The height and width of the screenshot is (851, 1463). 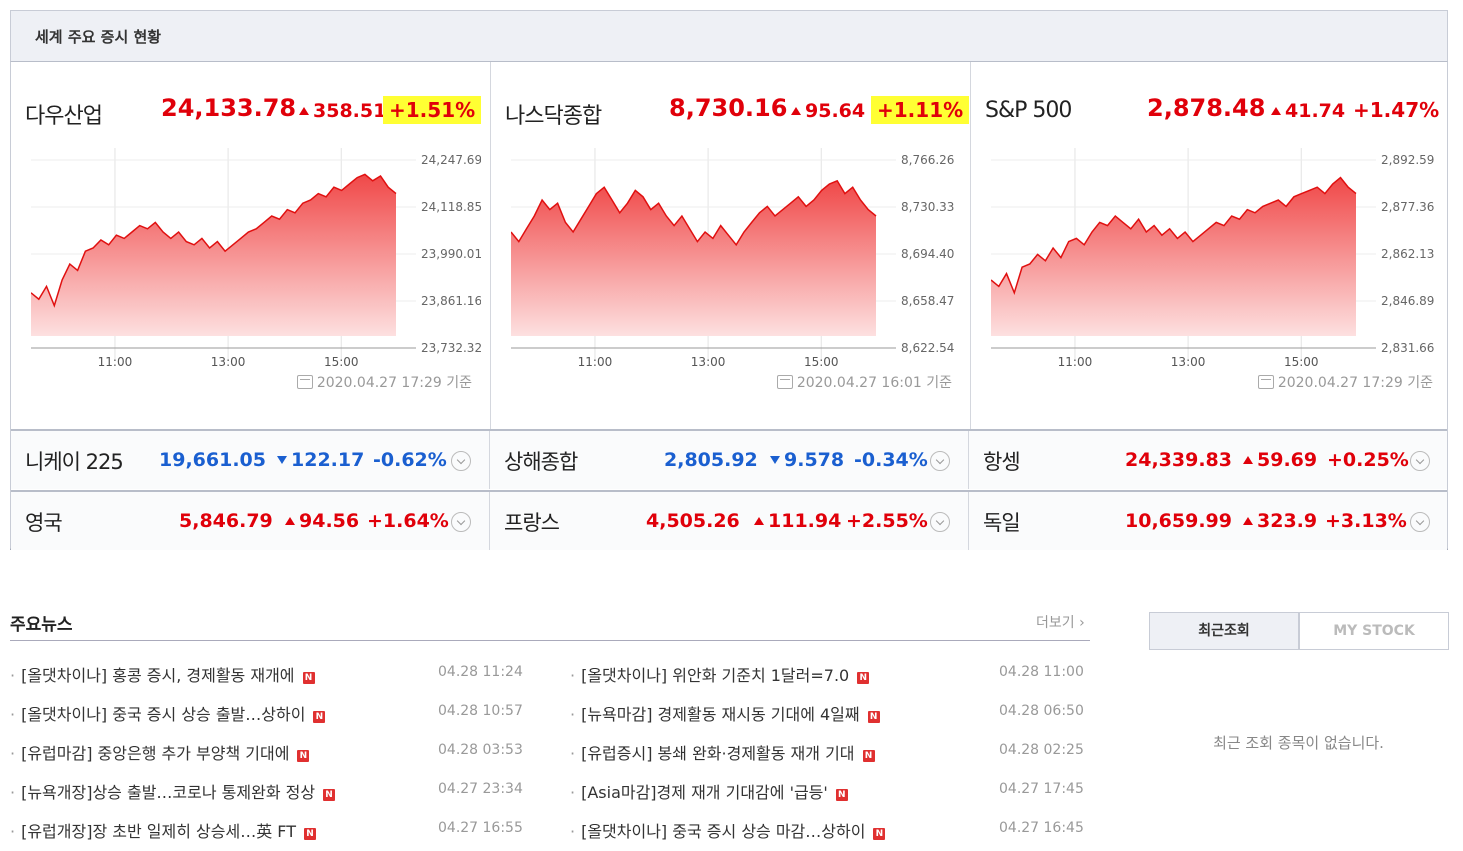 I want to click on index-name: 다우산업, so click(x=64, y=116).